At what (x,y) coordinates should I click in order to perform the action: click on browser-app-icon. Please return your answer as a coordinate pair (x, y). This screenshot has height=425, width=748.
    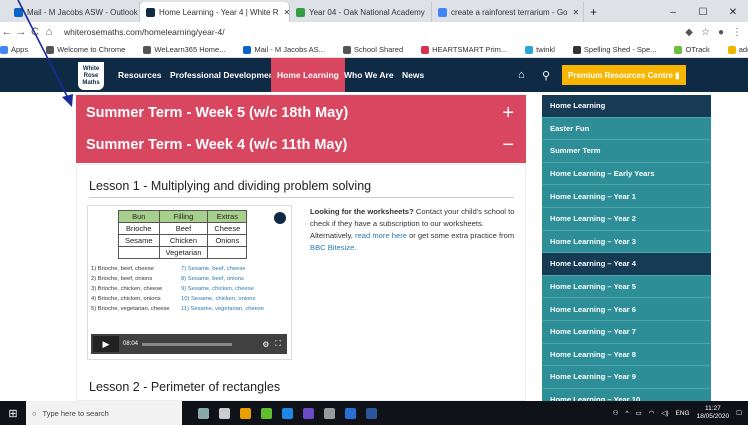
    Looking at the image, I should click on (329, 413).